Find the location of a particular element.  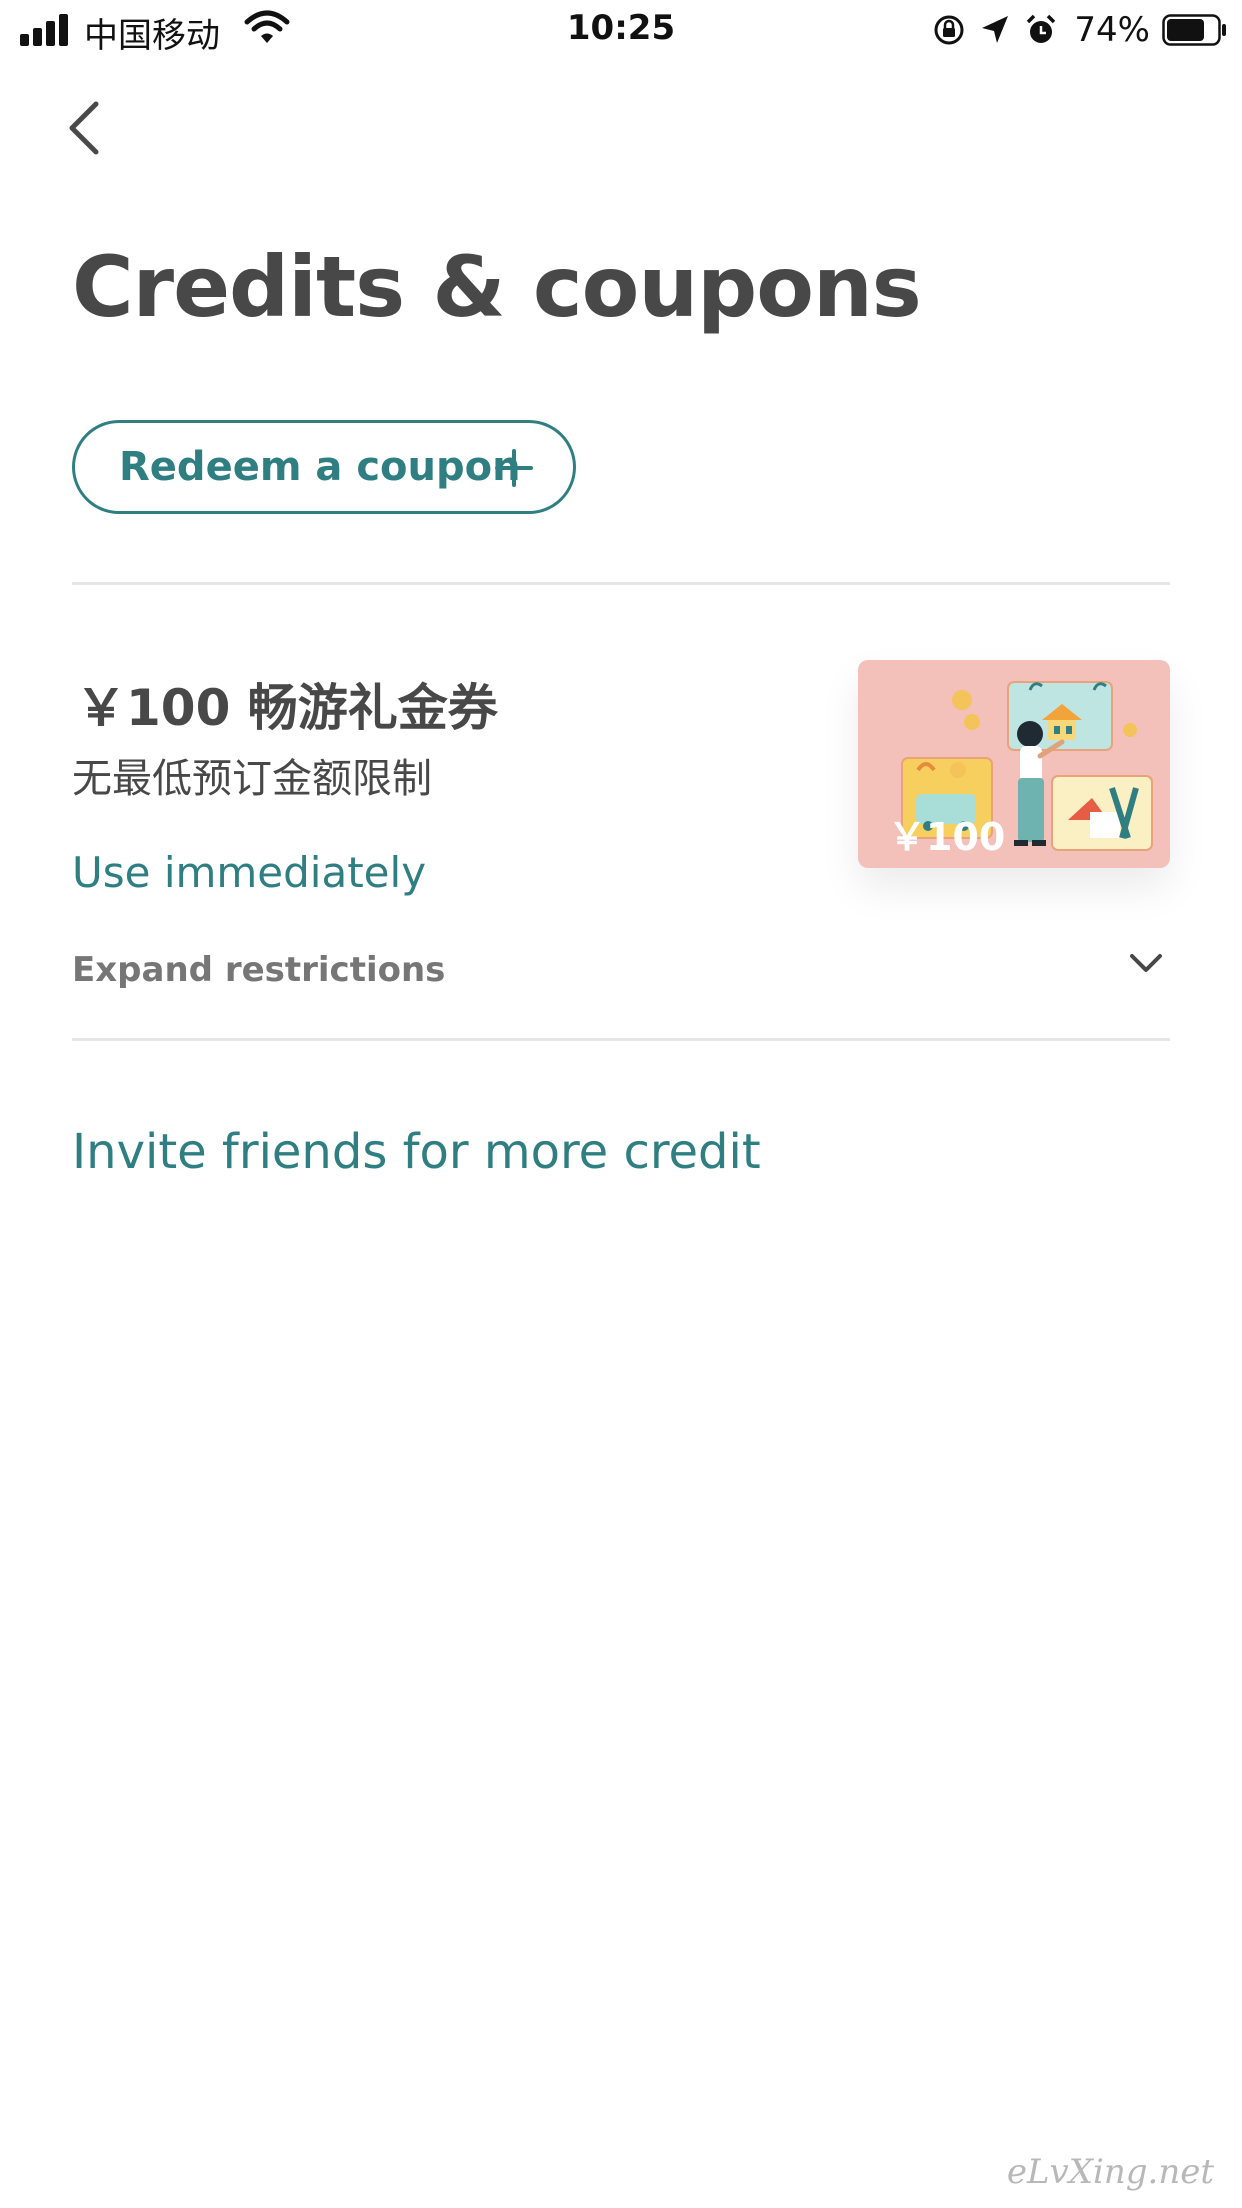

redeem-coupon-label: Redeem a coupon is located at coordinates (320, 467).